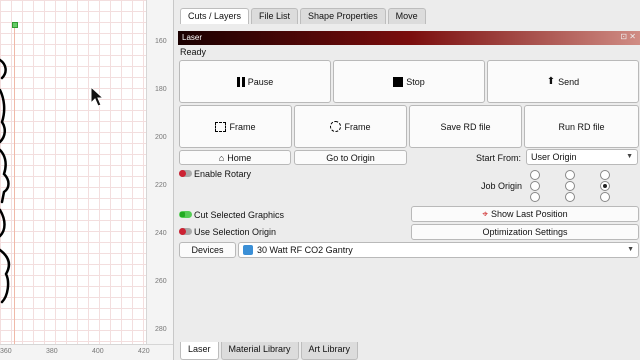 The image size is (640, 360). I want to click on job-origin-label: Job Origin, so click(502, 186).